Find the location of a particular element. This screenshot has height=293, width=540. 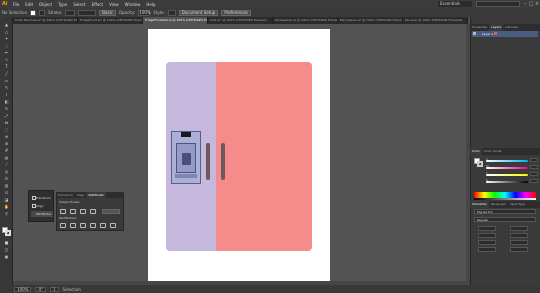

baseline-shift-field is located at coordinates (487, 249).